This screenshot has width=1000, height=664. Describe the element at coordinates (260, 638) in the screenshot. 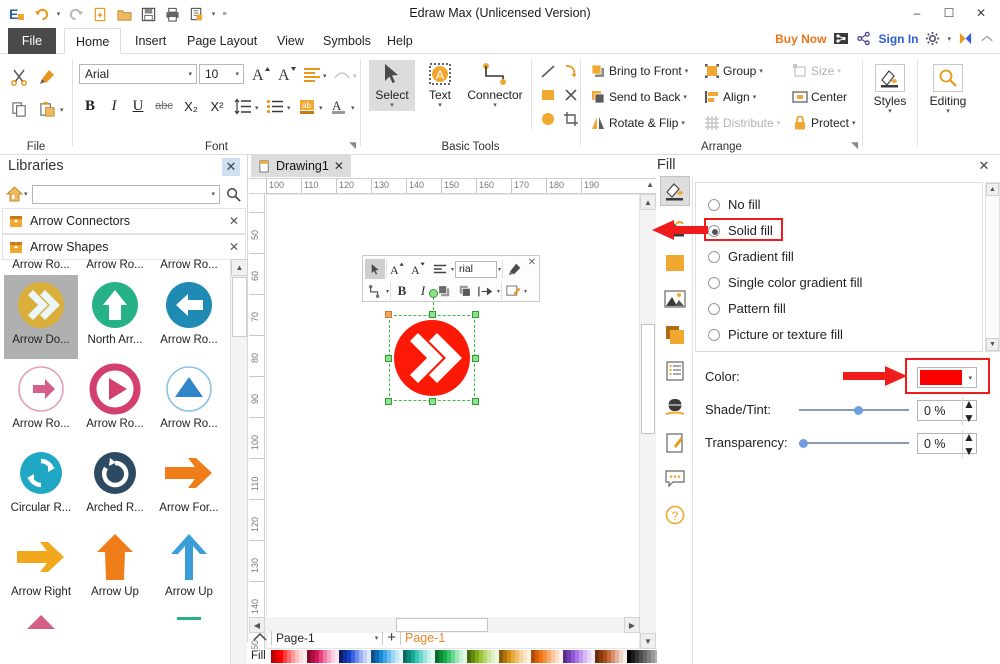

I see `chevron-up-icon` at that location.